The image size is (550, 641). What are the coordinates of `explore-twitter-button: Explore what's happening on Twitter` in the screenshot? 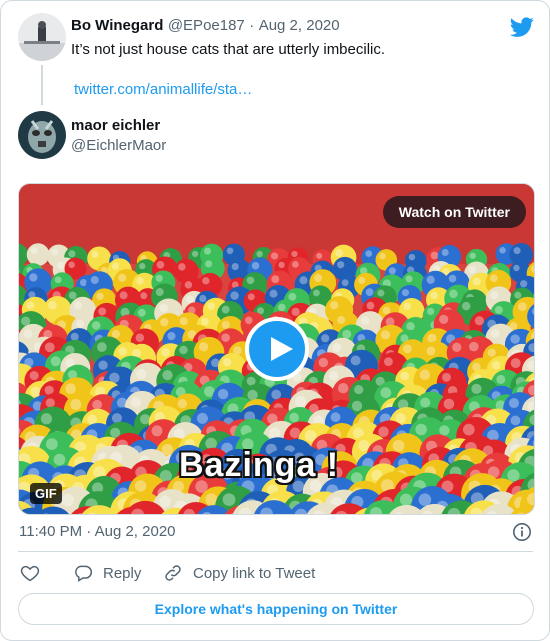 It's located at (276, 609).